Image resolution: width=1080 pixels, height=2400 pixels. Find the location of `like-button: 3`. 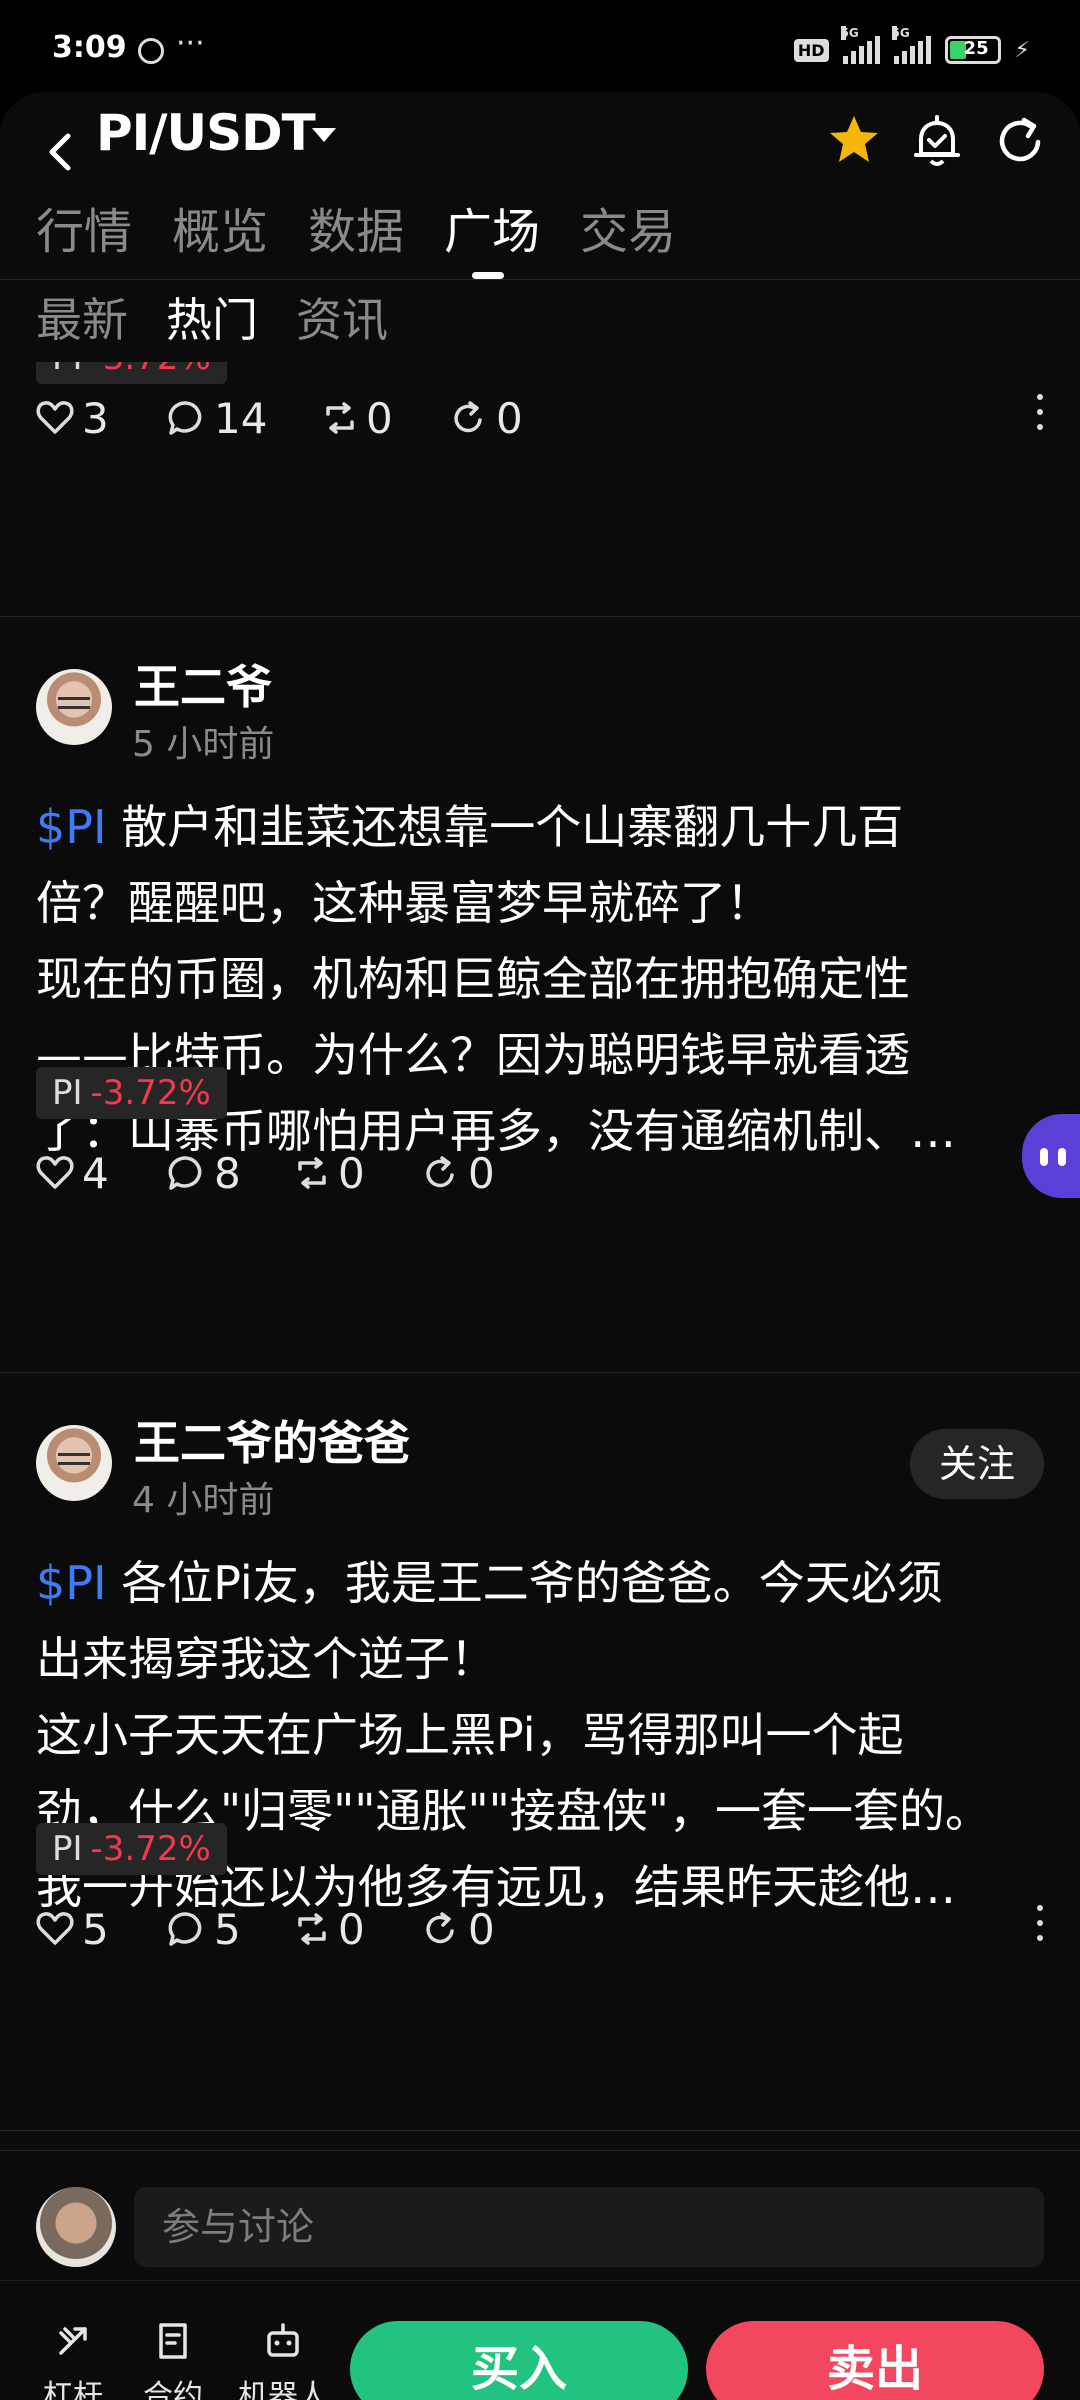

like-button: 3 is located at coordinates (72, 418).